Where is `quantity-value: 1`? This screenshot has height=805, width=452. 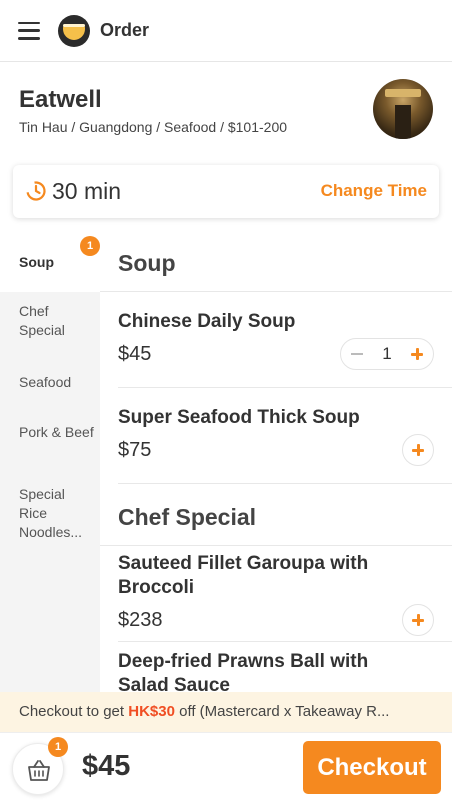 quantity-value: 1 is located at coordinates (387, 353).